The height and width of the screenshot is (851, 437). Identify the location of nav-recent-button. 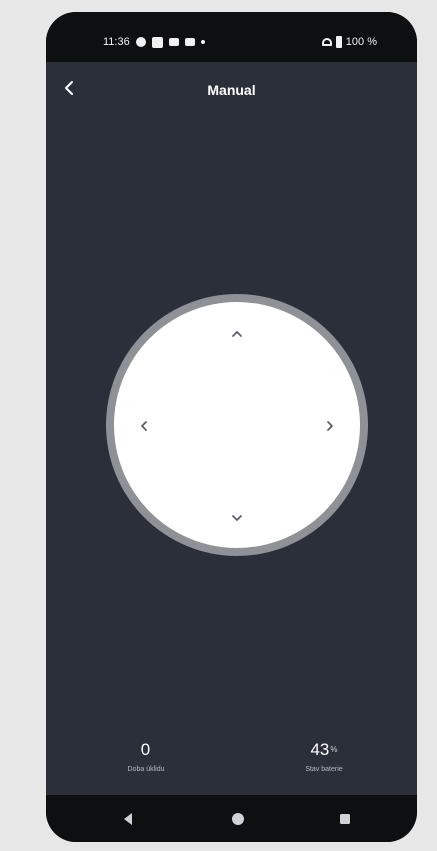
(345, 819).